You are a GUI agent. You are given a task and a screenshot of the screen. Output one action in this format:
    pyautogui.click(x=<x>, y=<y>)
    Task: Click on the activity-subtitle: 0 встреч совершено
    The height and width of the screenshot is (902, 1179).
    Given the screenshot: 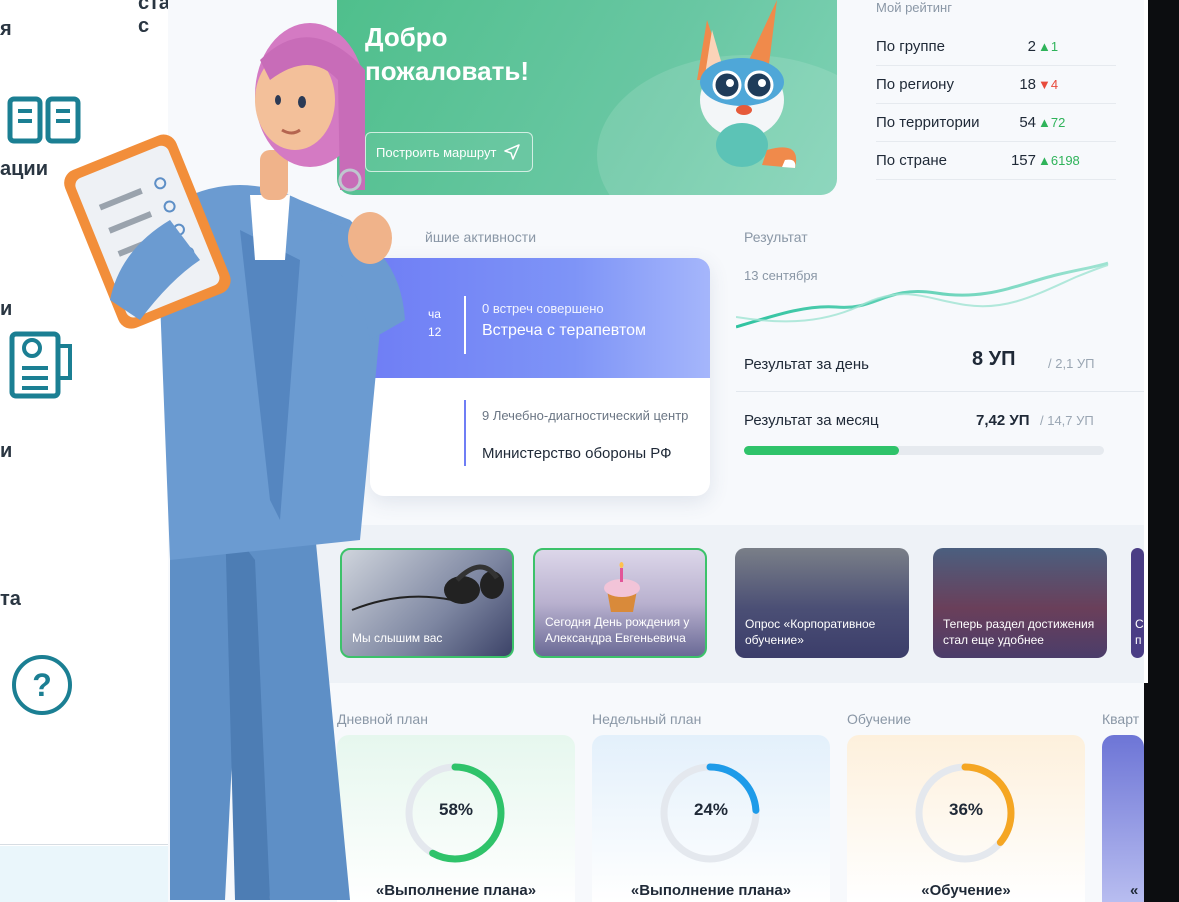 What is the action you would take?
    pyautogui.click(x=543, y=308)
    